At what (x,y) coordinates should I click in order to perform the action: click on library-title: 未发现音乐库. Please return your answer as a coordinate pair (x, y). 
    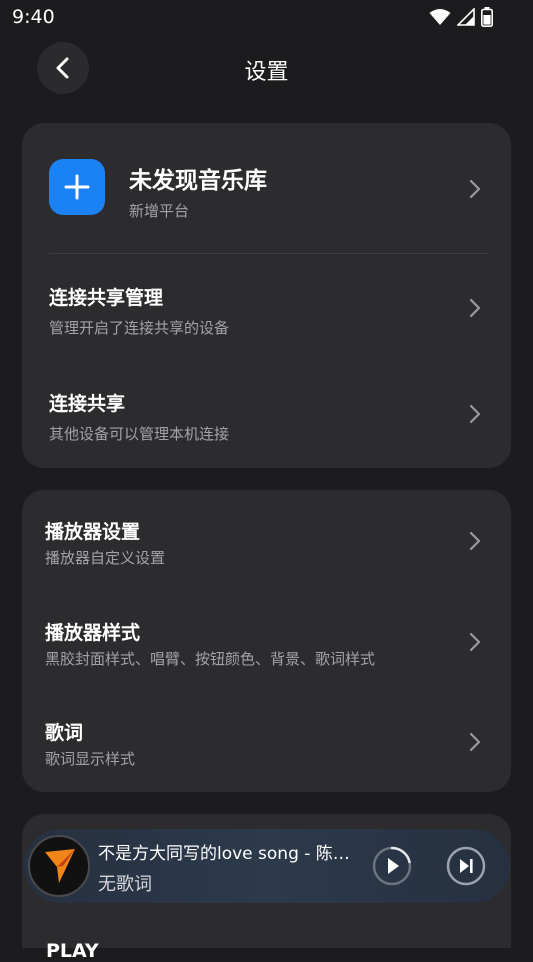
    Looking at the image, I should click on (198, 181).